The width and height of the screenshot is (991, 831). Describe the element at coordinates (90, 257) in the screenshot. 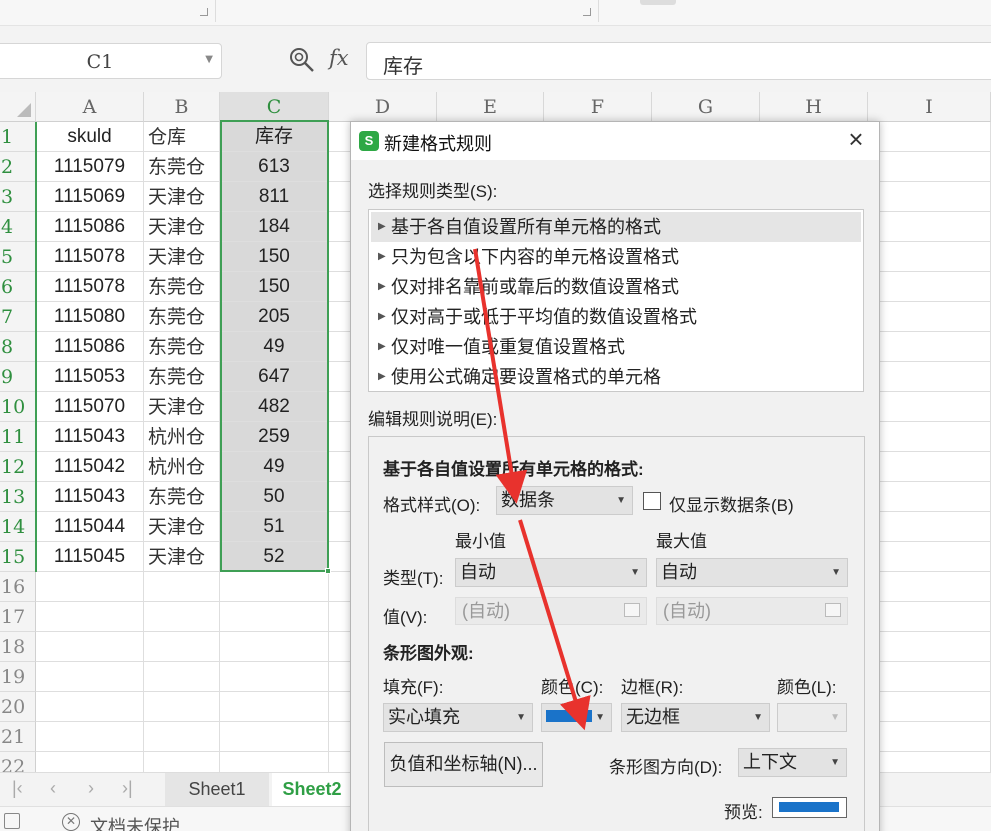

I see `table-cell: 1115078` at that location.